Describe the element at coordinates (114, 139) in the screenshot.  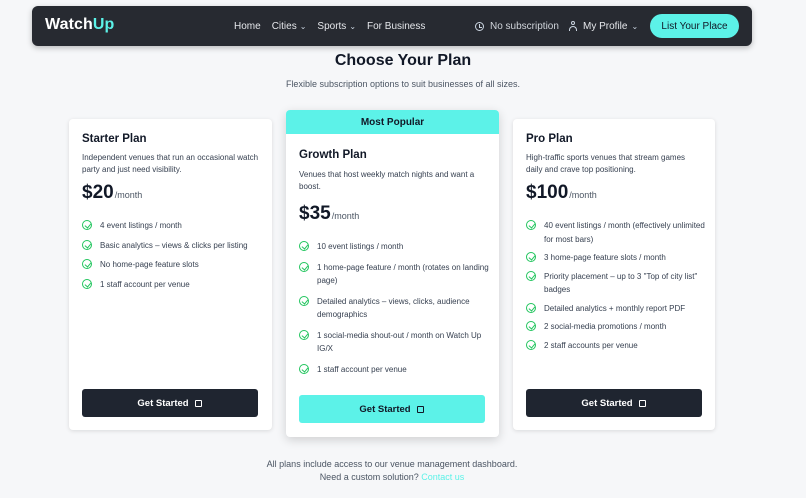
I see `plan-name: Starter Plan` at that location.